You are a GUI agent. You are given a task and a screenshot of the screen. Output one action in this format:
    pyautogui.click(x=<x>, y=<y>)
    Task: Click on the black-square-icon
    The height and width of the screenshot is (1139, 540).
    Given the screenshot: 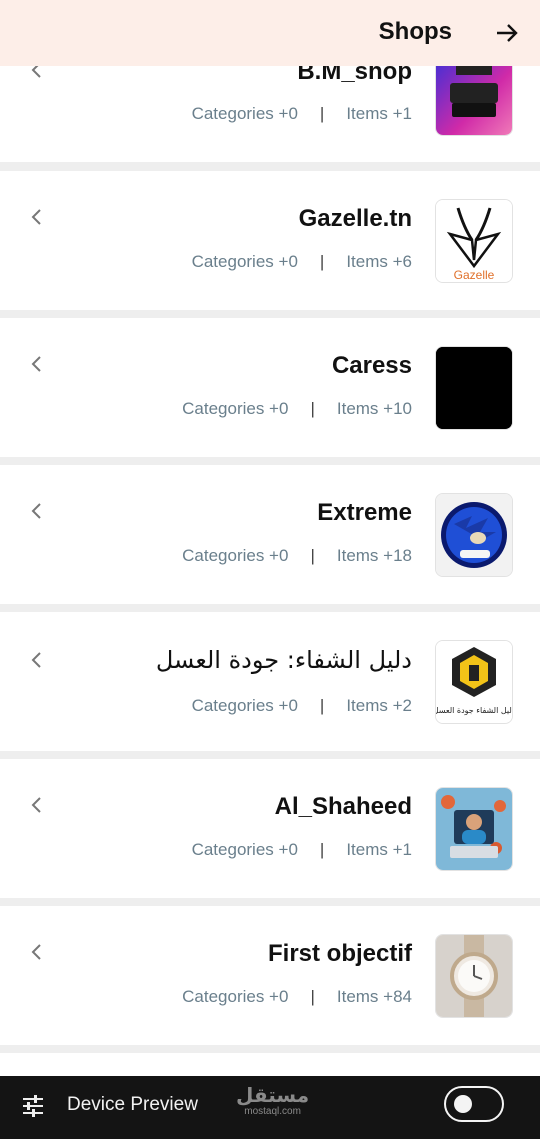 What is the action you would take?
    pyautogui.click(x=474, y=388)
    